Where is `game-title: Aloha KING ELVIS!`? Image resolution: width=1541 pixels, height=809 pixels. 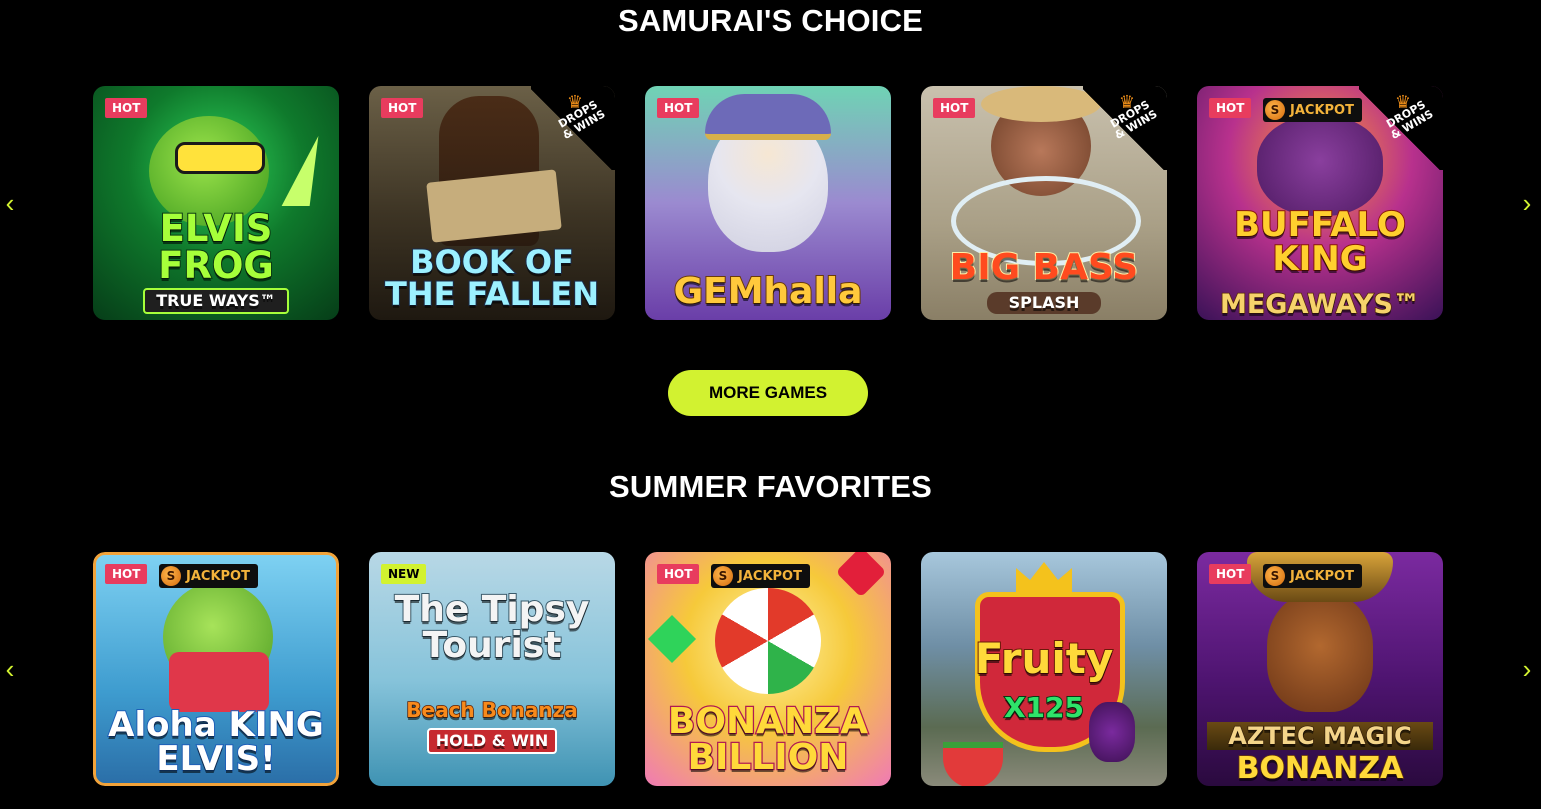
game-title: Aloha KING ELVIS! is located at coordinates (216, 742).